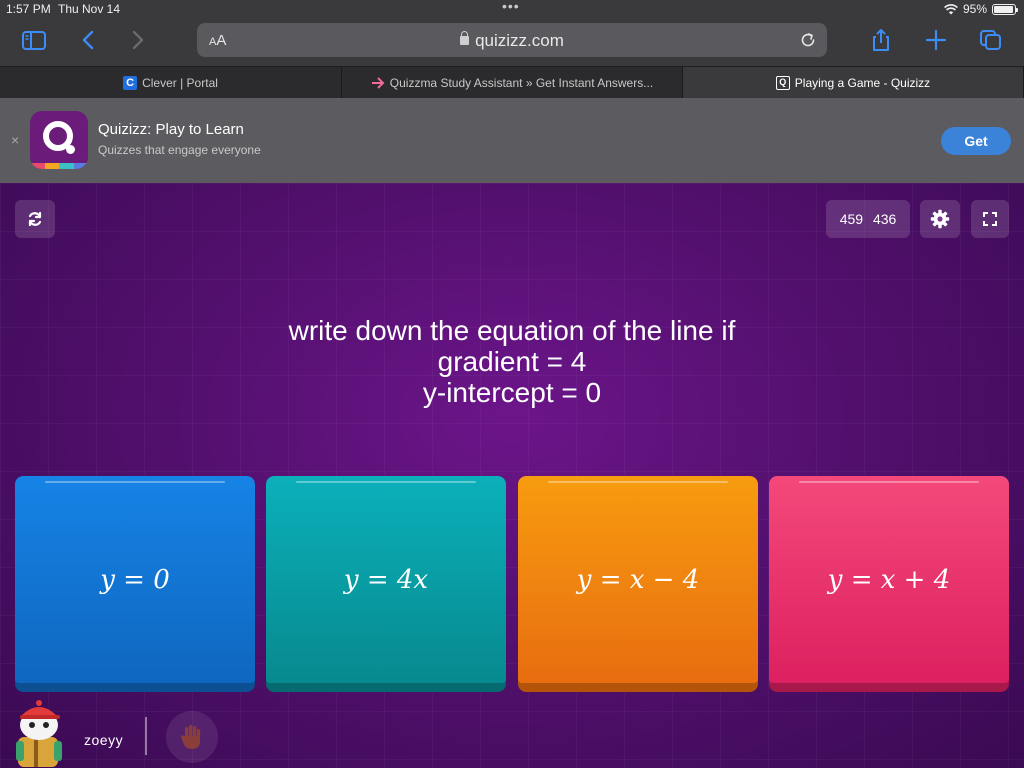  I want to click on question-line: write down the equation of the line if, so click(512, 330).